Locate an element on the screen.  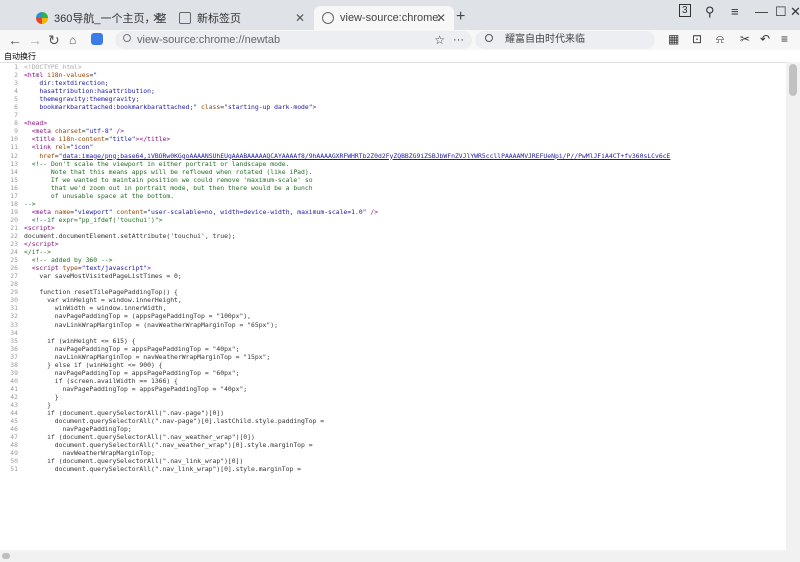
code-line: 10 <title i18n-content="title"></title> is located at coordinates (393, 139).